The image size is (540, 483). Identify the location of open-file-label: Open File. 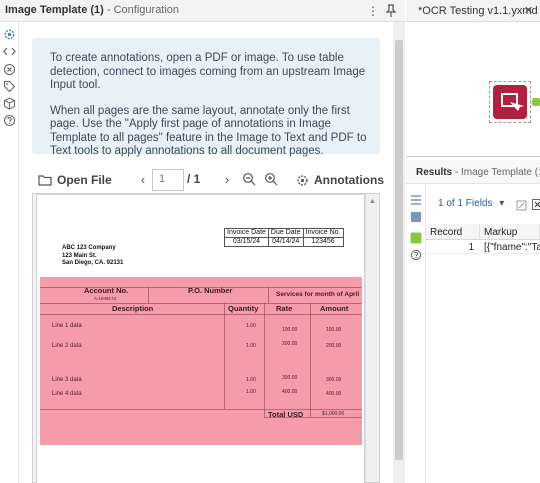
(84, 180).